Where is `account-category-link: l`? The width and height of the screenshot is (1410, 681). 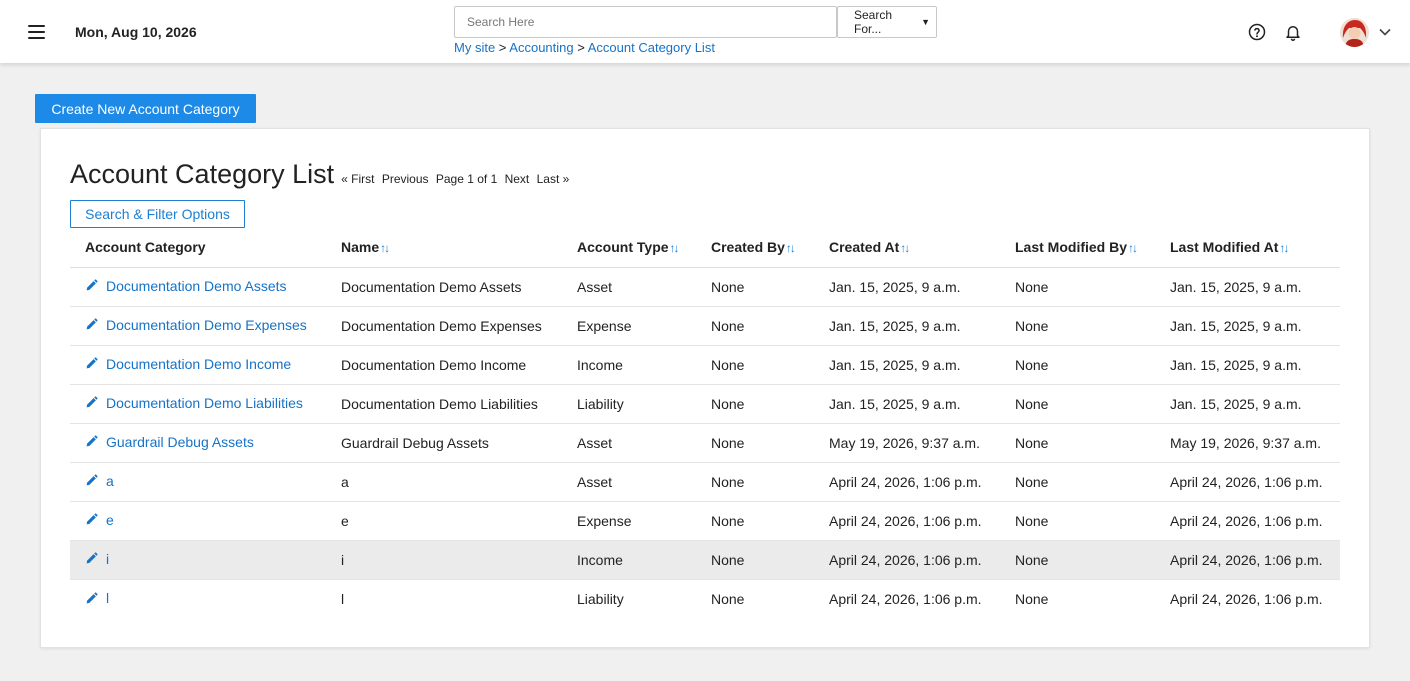 account-category-link: l is located at coordinates (97, 598).